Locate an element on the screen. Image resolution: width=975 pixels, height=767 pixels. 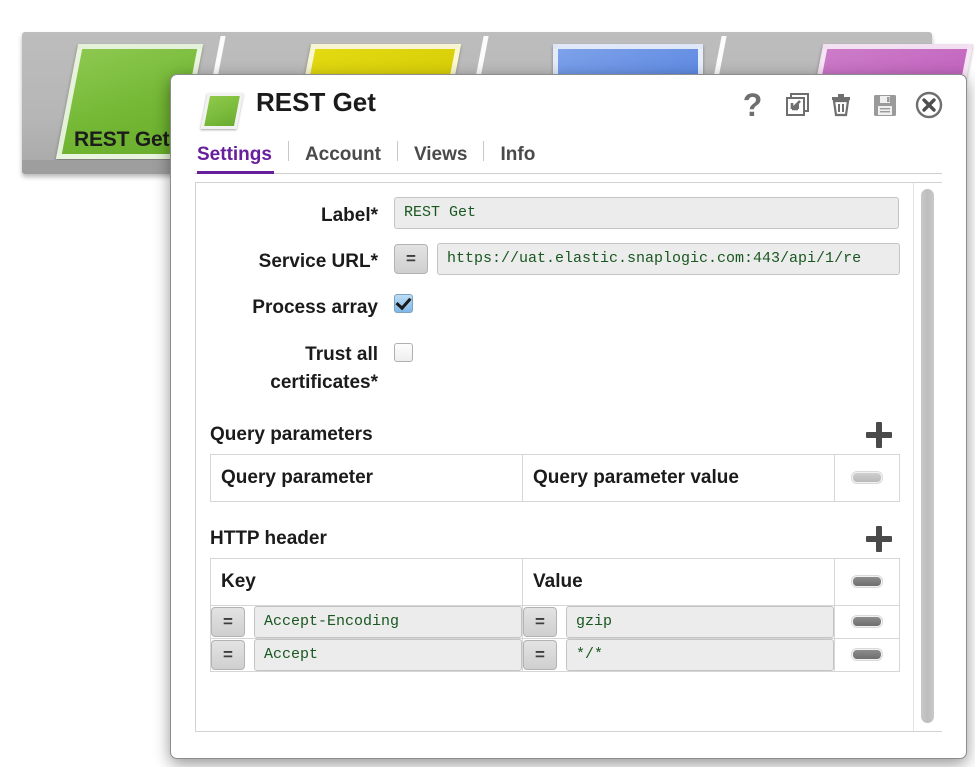
table-row: = Accept = */* is located at coordinates (555, 654).